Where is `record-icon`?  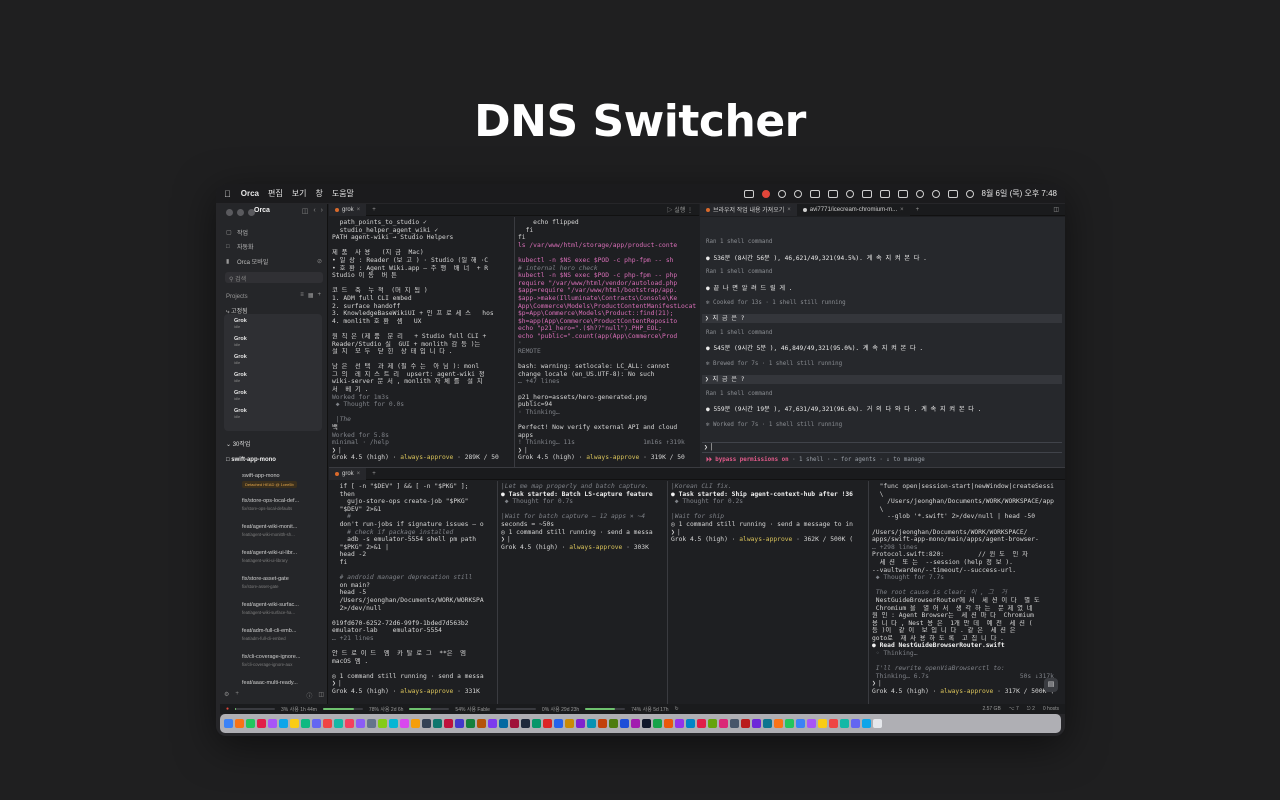
record-icon is located at coordinates (765, 193).